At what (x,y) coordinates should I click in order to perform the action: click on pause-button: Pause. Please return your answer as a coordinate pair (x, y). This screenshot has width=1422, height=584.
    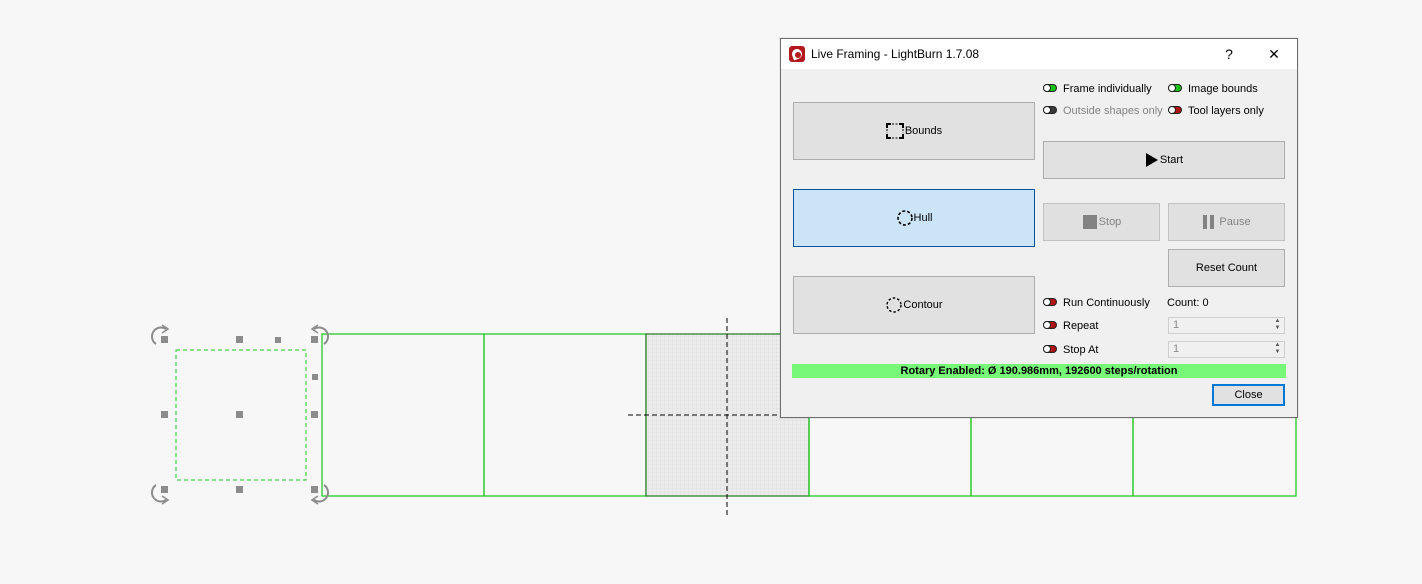
    Looking at the image, I should click on (1226, 222).